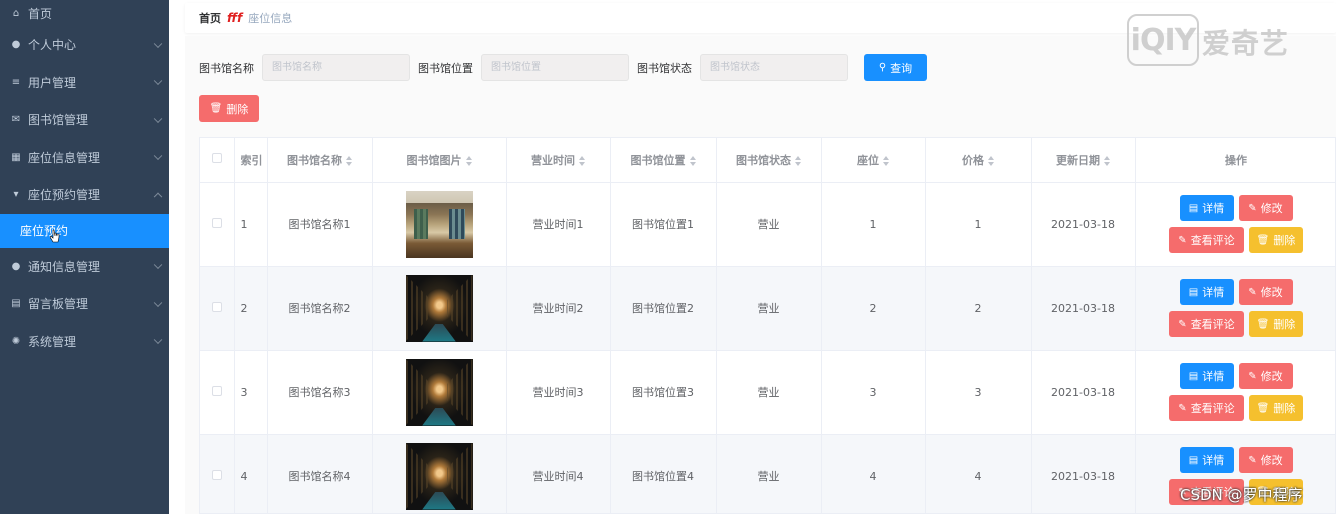 Image resolution: width=1336 pixels, height=514 pixels. I want to click on cell-name: 图书馆名称1, so click(320, 224).